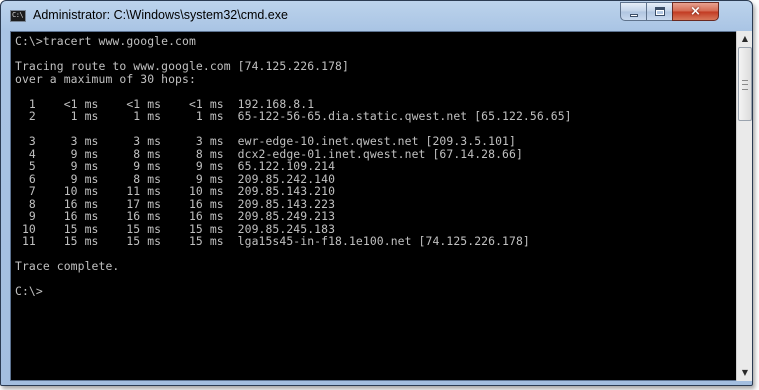 The image size is (759, 390). What do you see at coordinates (175, 166) in the screenshot?
I see `console-line: 5 9 ms 9 ms 9 ms 65.122.109.214` at bounding box center [175, 166].